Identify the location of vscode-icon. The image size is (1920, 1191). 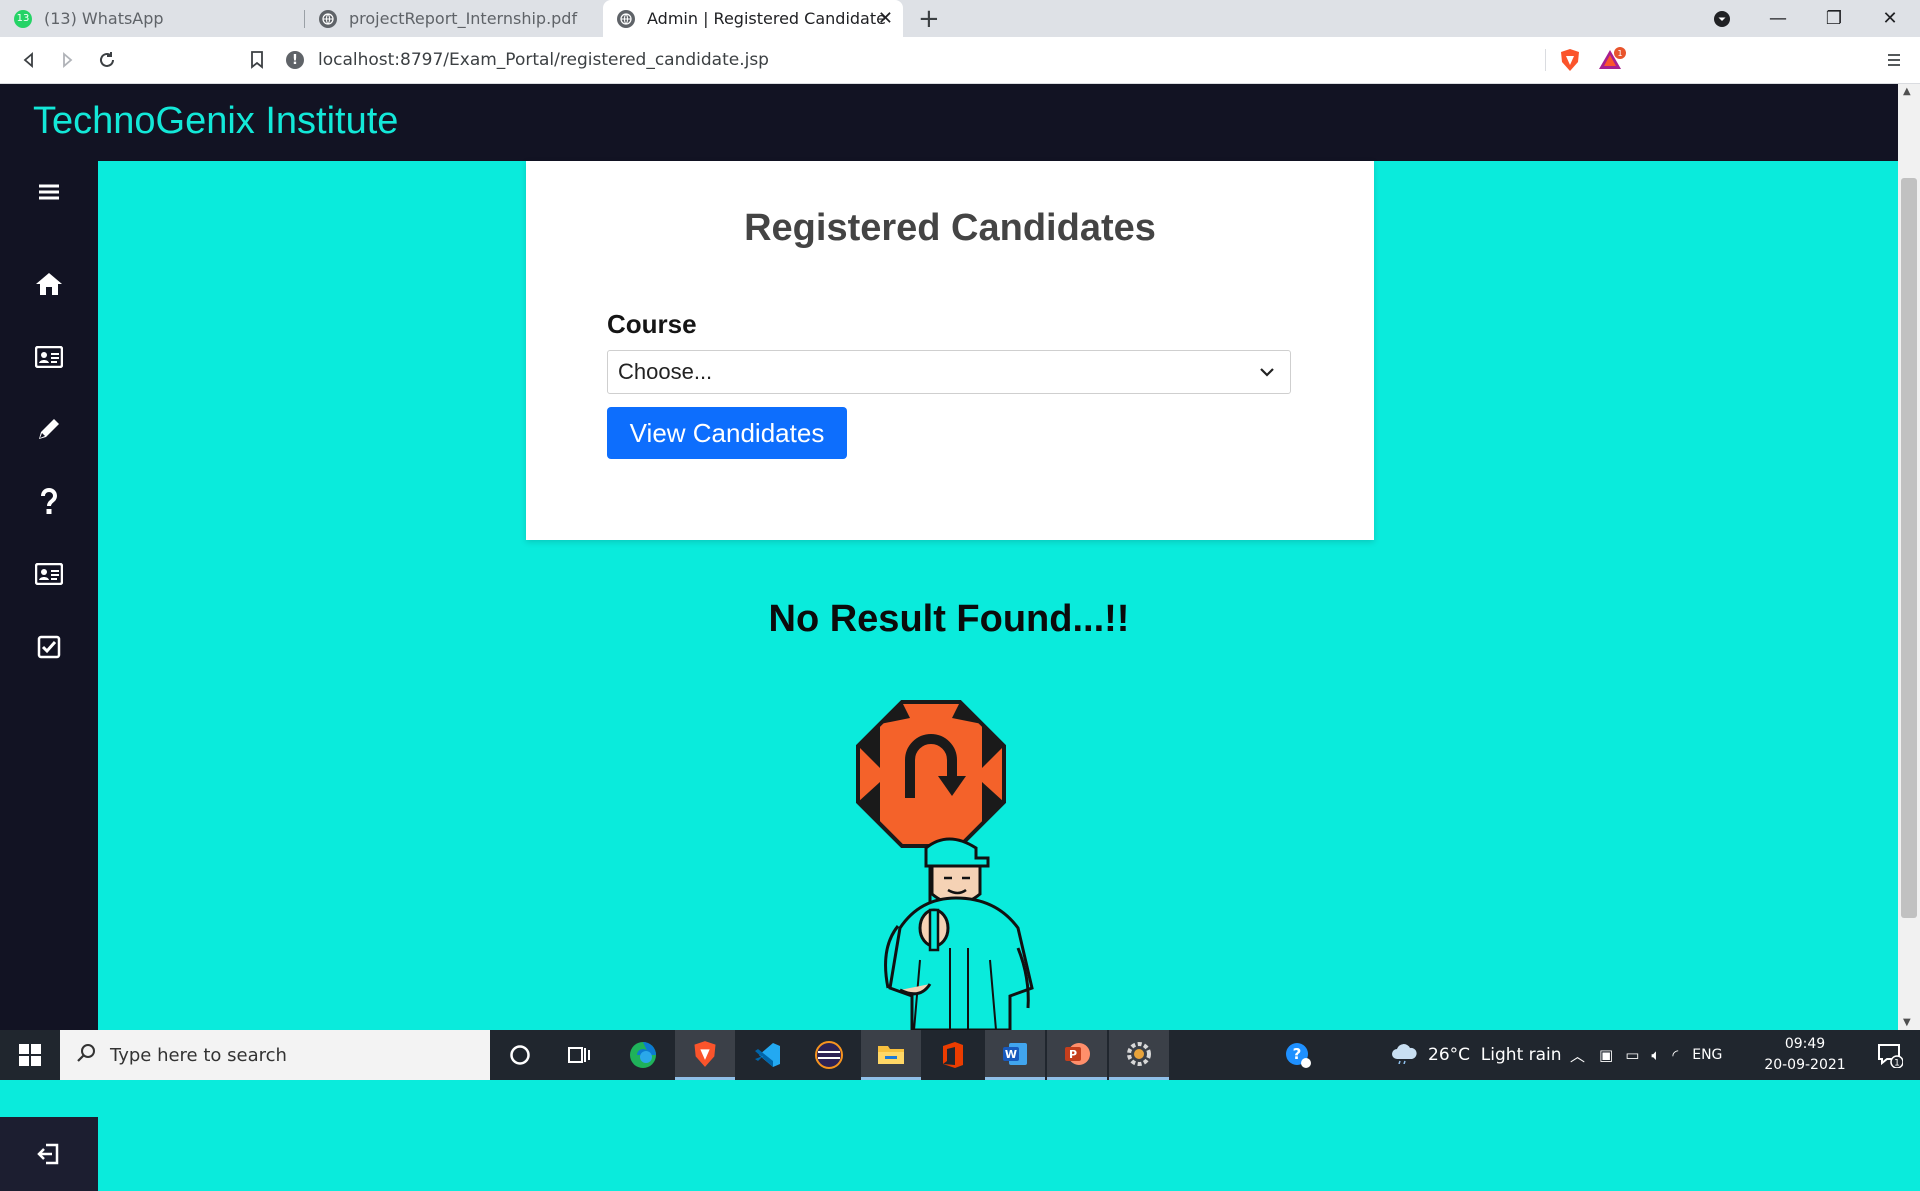
(767, 1055).